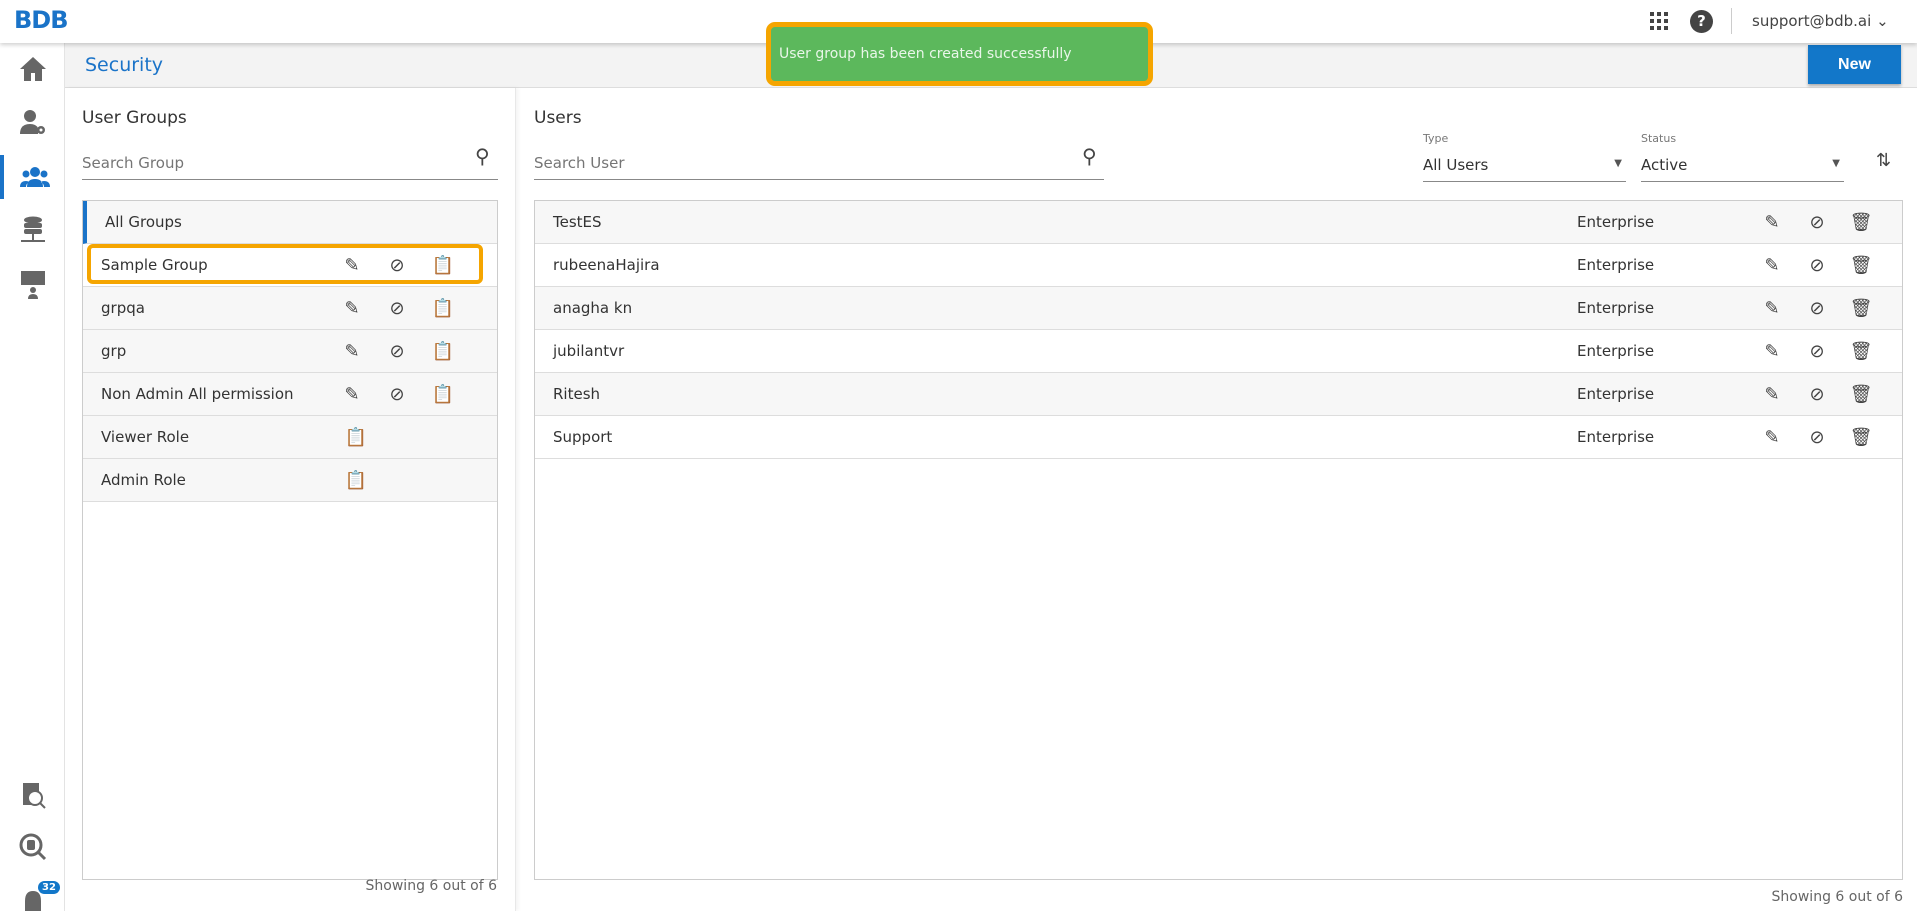 The width and height of the screenshot is (1917, 911). I want to click on status-label: Status, so click(1659, 138).